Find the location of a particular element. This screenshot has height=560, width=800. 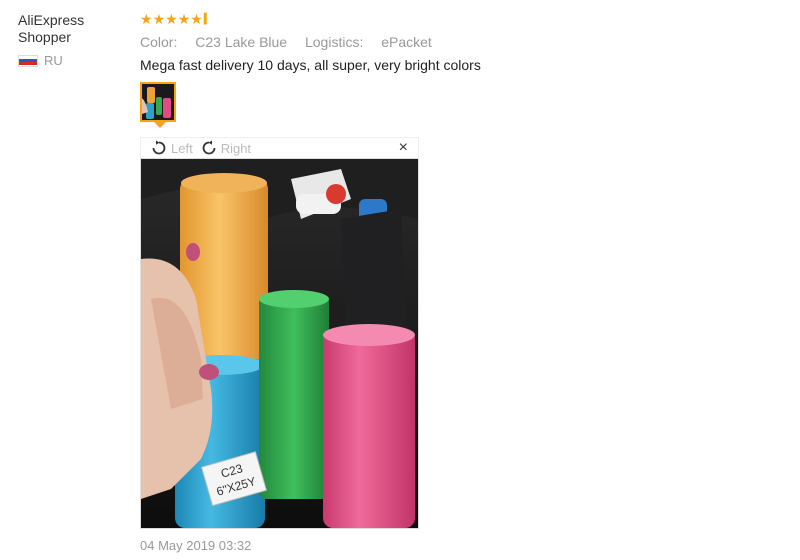

rotate-right-button: Right is located at coordinates (226, 148).